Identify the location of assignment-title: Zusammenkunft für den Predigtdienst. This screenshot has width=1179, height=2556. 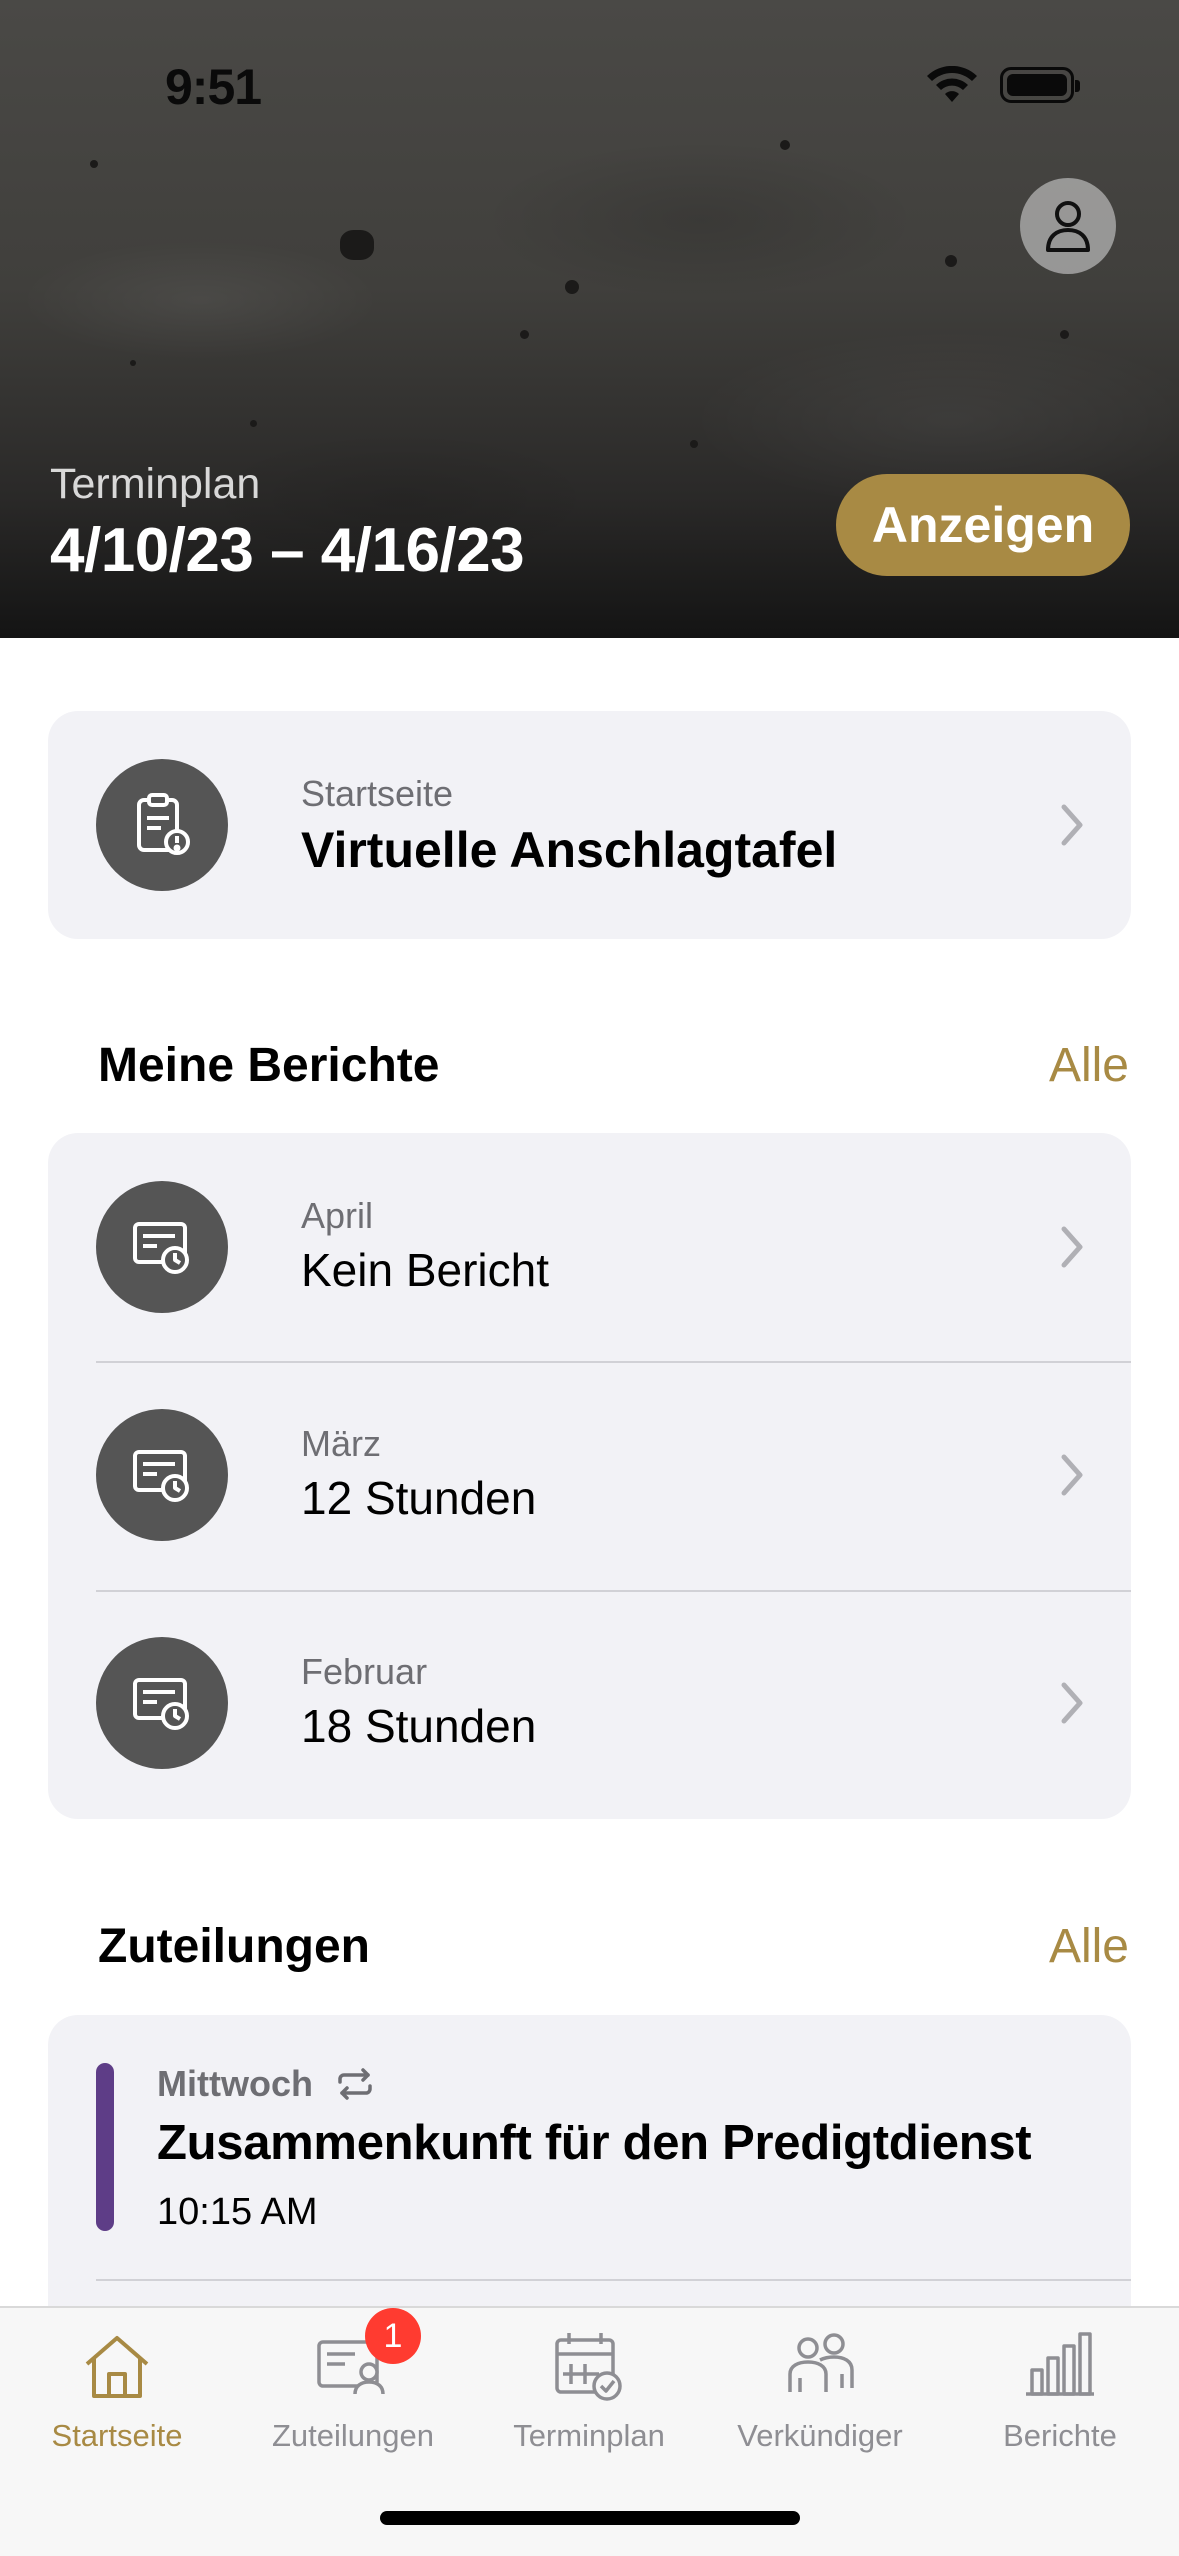
(594, 2143).